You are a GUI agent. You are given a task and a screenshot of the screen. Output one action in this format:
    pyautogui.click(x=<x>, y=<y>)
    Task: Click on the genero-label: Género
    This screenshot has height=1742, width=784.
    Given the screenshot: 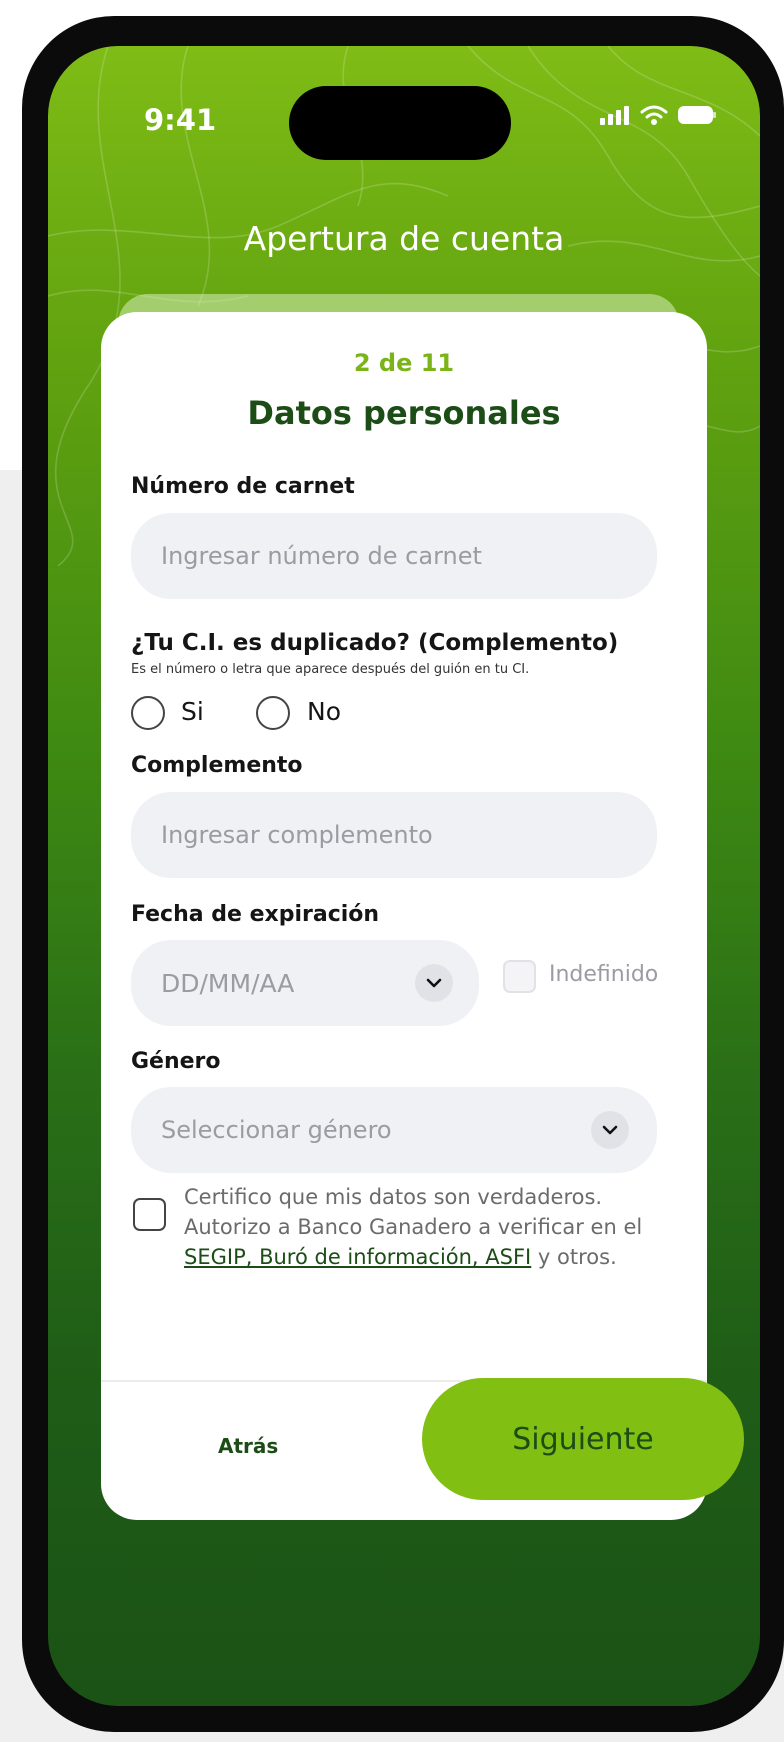 What is the action you would take?
    pyautogui.click(x=176, y=1061)
    